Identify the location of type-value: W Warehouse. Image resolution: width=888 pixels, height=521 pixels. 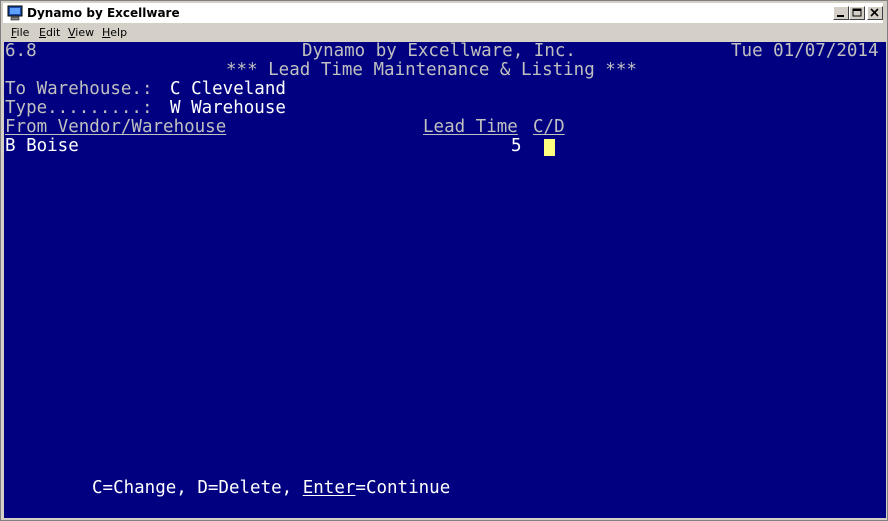
(228, 108).